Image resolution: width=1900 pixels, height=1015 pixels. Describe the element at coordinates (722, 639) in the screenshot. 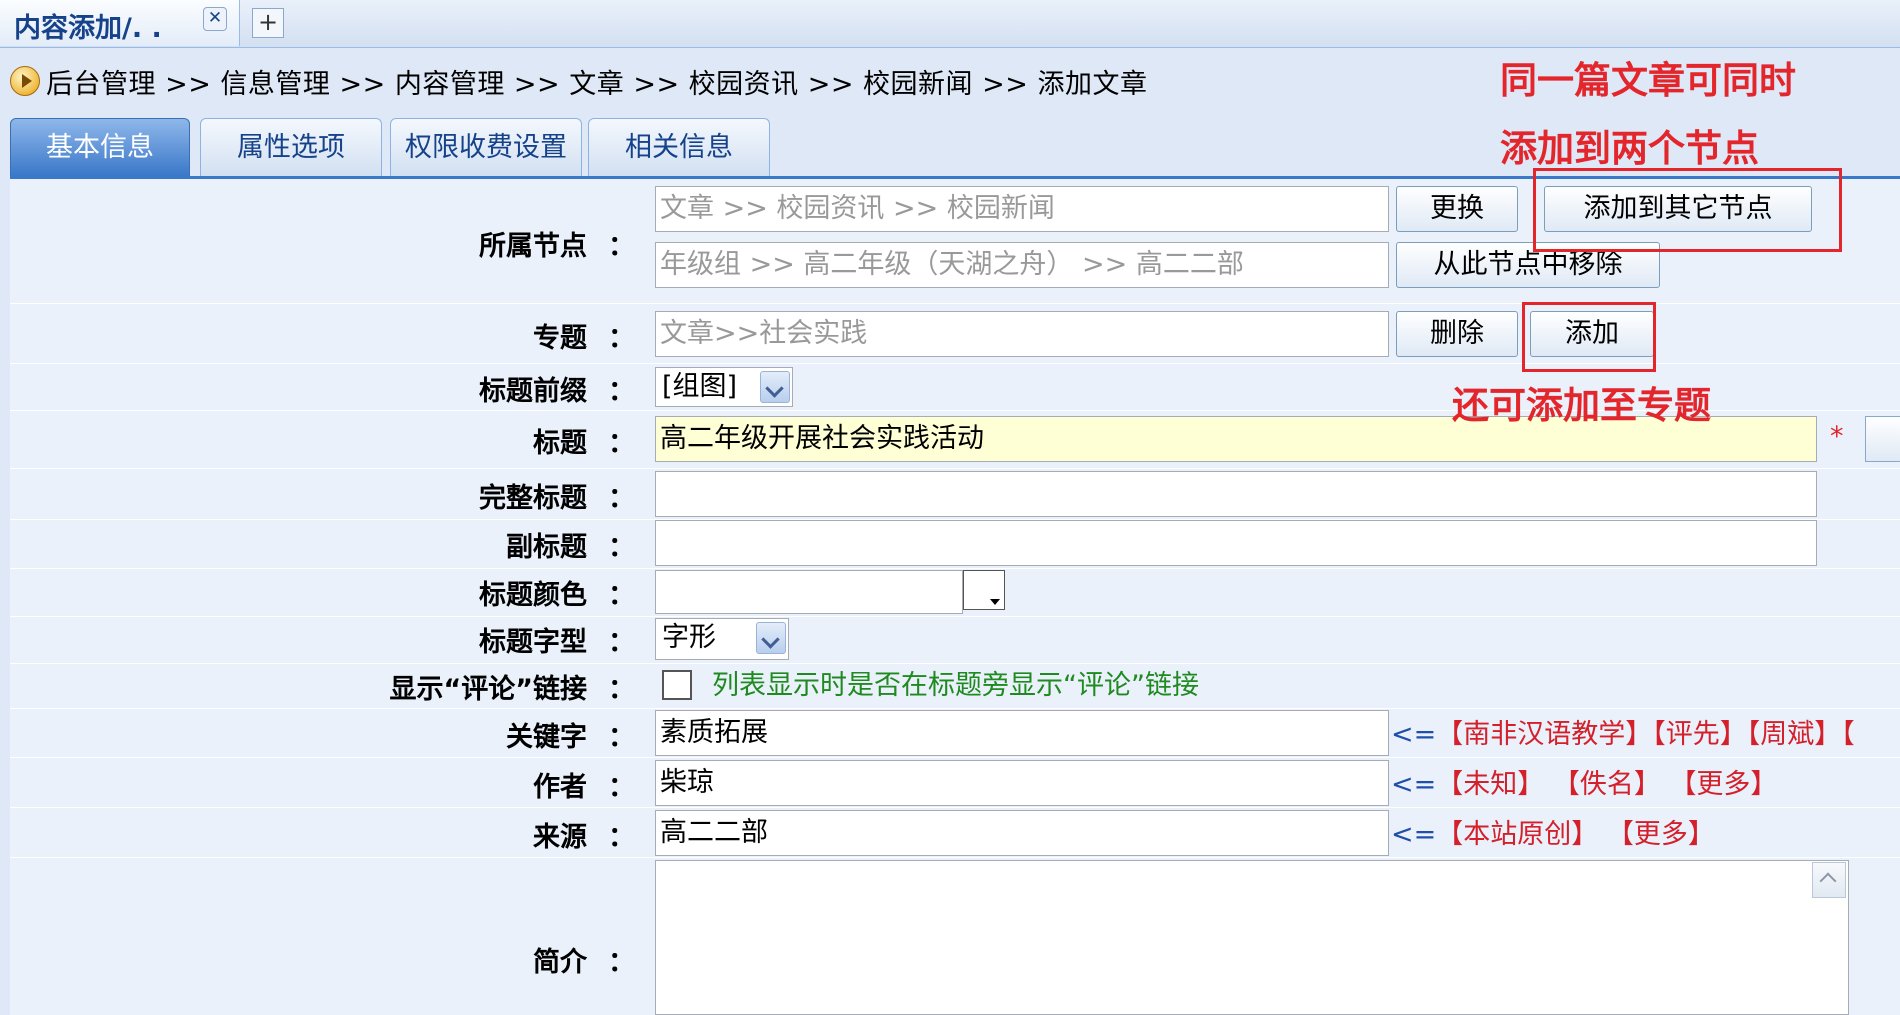

I see `title-font-select: 字形` at that location.